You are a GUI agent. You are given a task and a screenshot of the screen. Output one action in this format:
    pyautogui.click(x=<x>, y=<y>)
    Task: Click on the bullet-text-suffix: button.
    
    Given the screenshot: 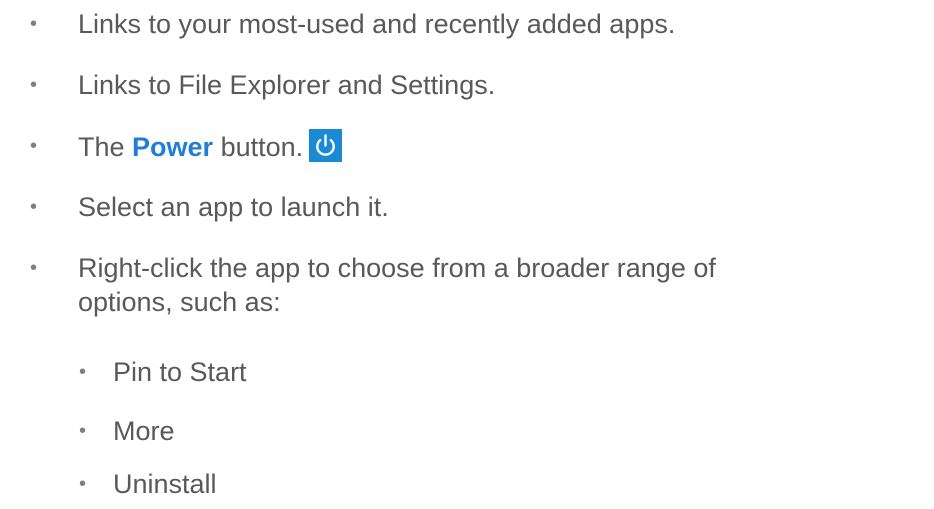 What is the action you would take?
    pyautogui.click(x=258, y=147)
    